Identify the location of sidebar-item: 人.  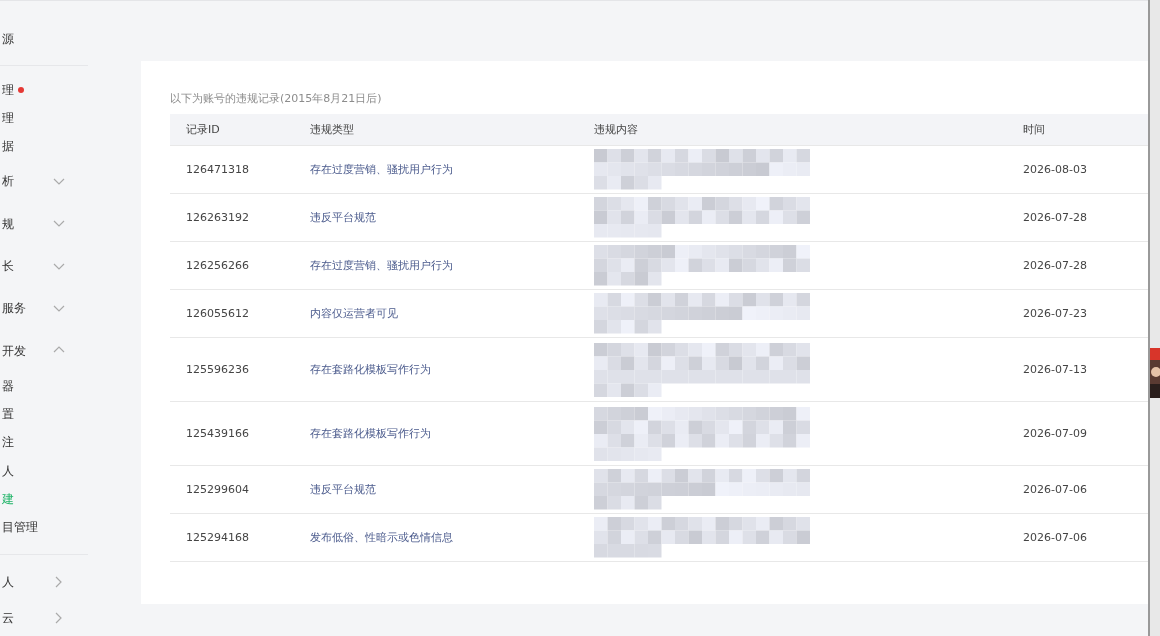
(8, 471).